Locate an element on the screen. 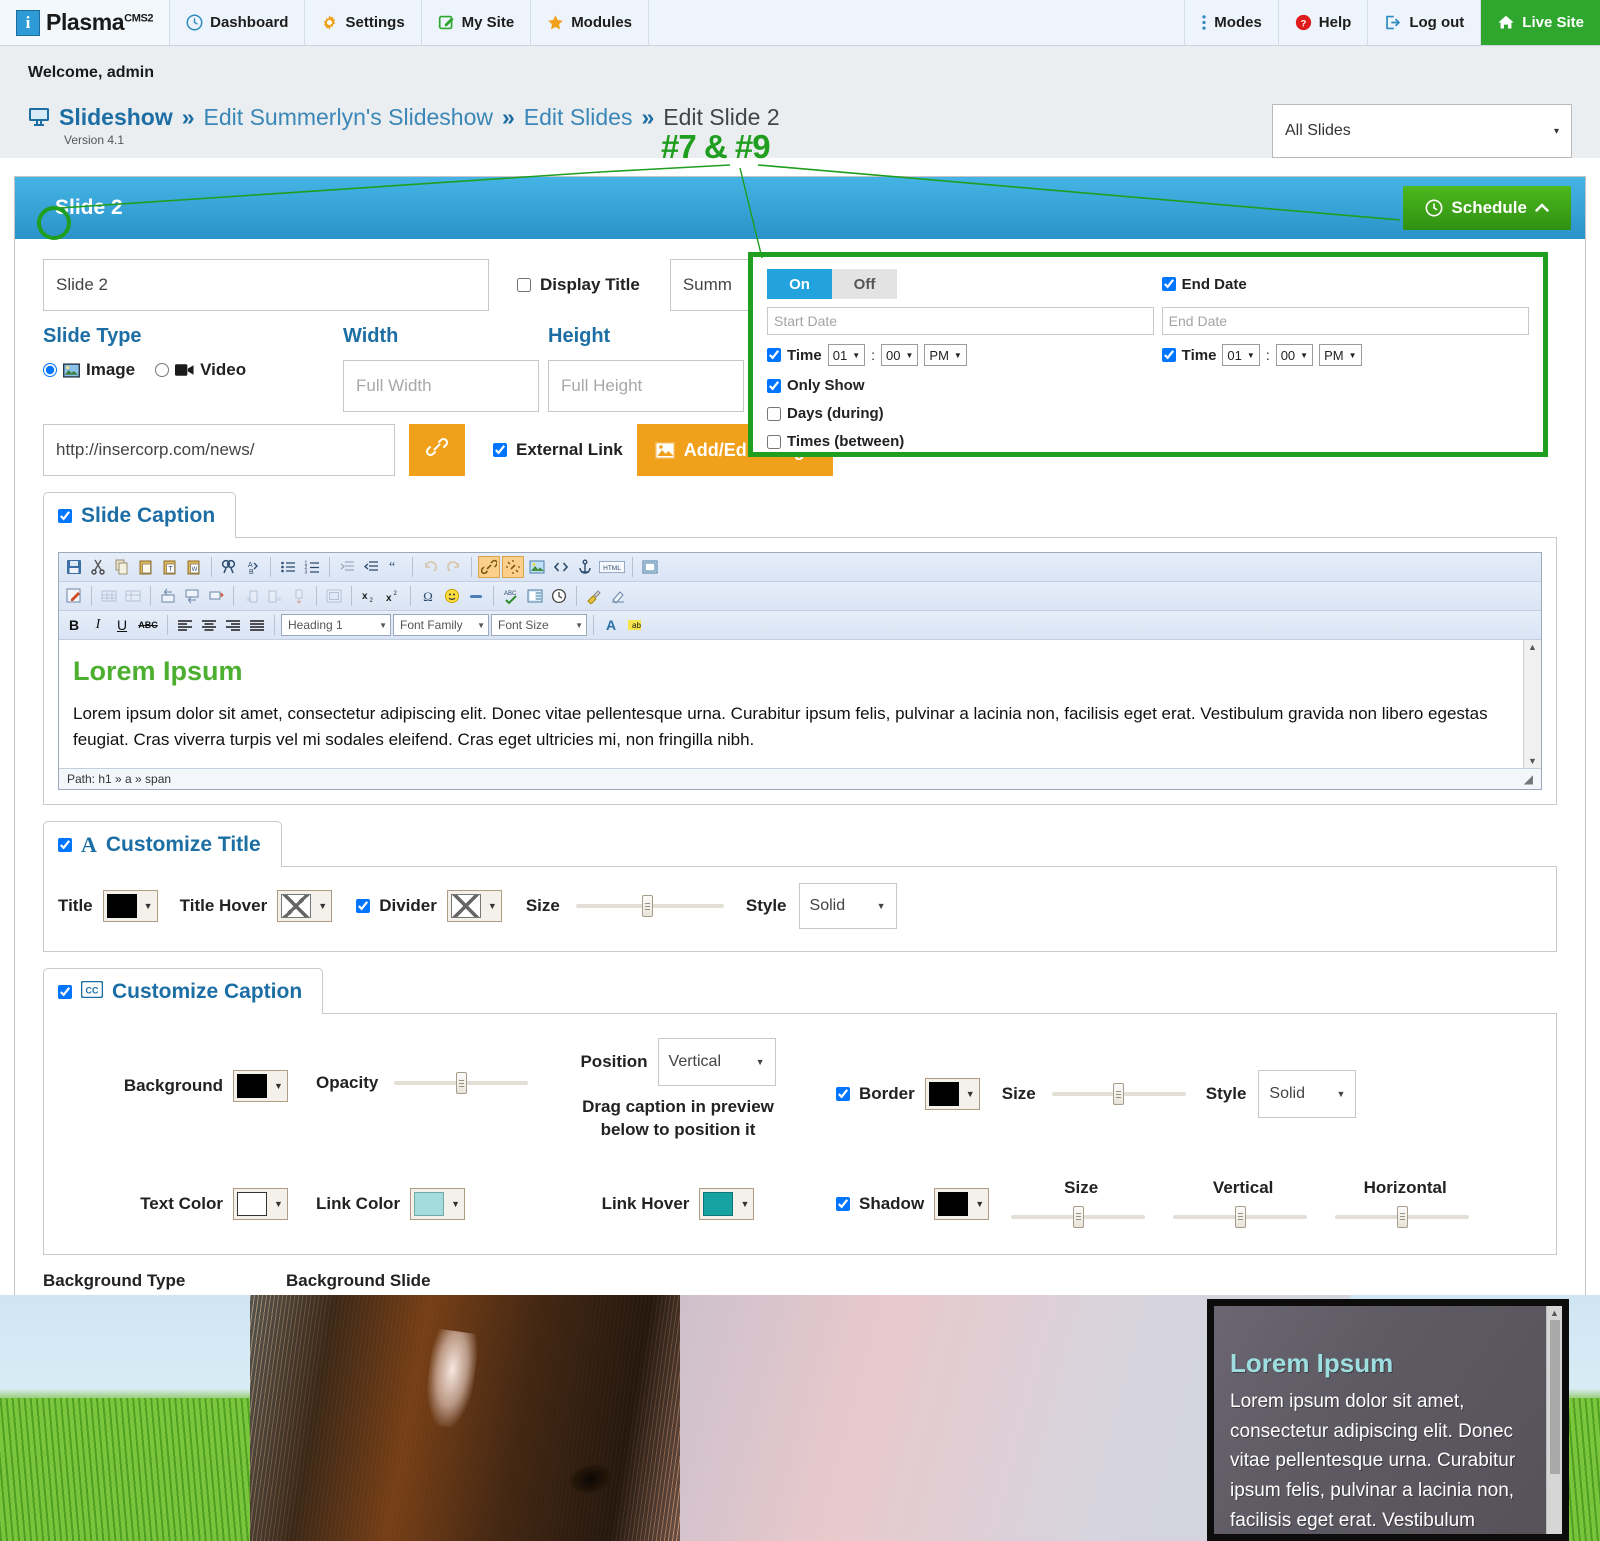 The image size is (1600, 1541). caption-shadow-horizontal-slider is located at coordinates (1402, 1217).